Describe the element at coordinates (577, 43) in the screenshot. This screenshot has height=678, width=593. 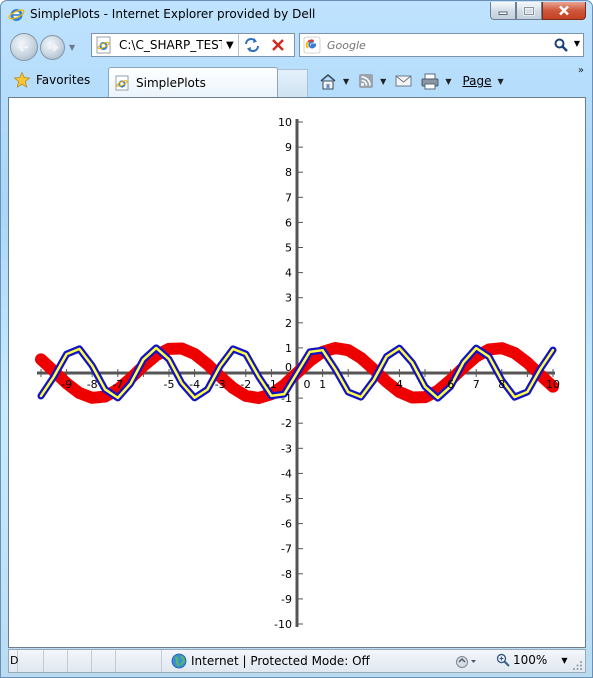
I see `search-options-dropdown: ▼` at that location.